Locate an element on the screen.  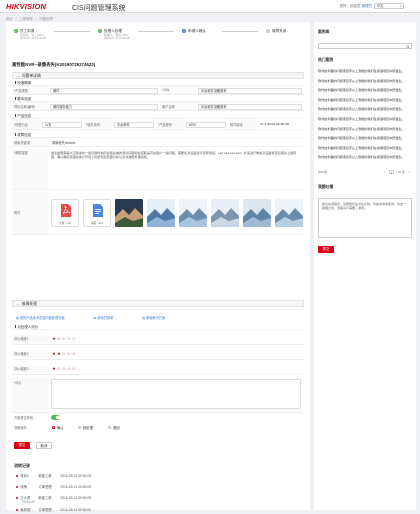
history-extra-time: 09:50:09 is located at coordinates (28, 502).